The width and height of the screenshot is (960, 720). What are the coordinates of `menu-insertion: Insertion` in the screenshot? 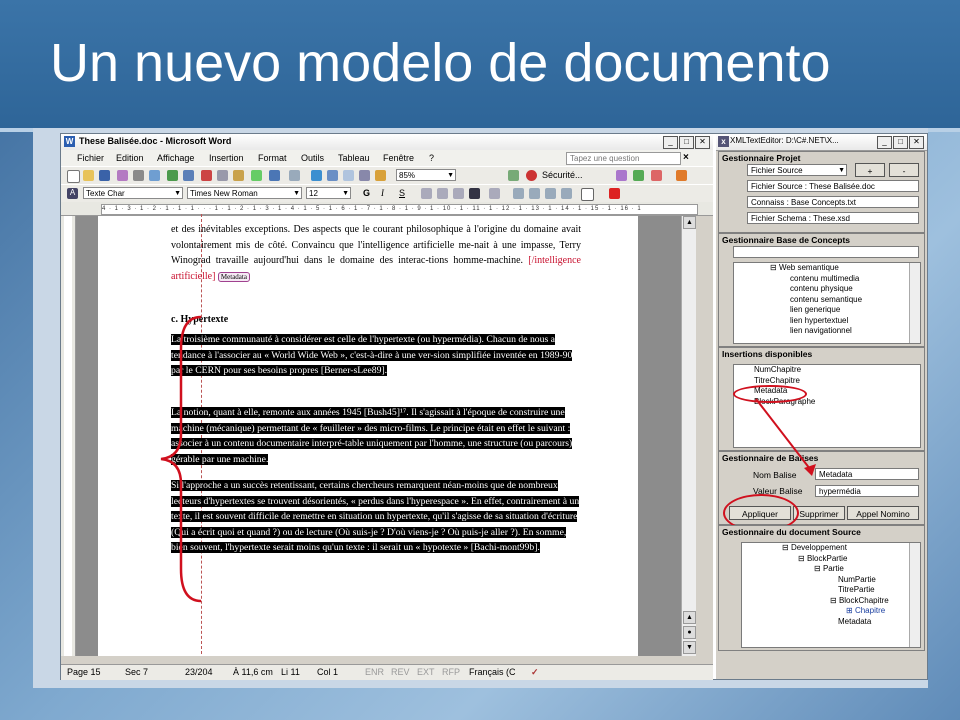 It's located at (226, 158).